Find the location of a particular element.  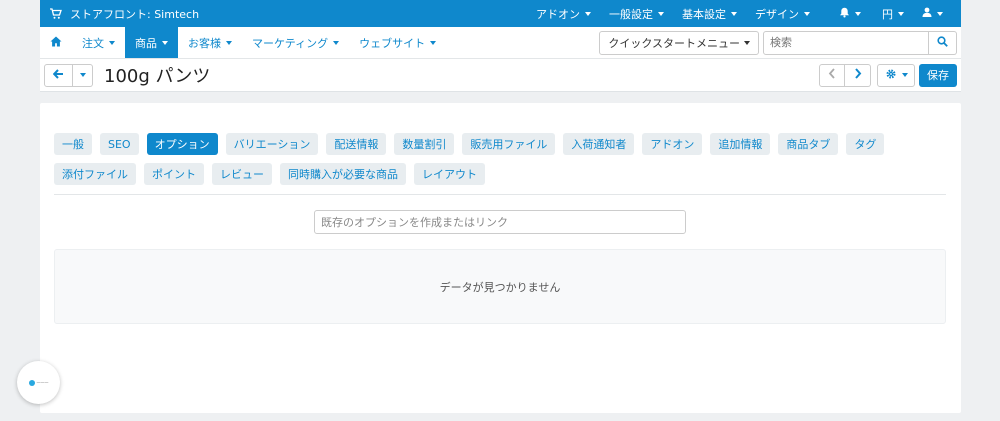

save-button: 保存 is located at coordinates (938, 75).